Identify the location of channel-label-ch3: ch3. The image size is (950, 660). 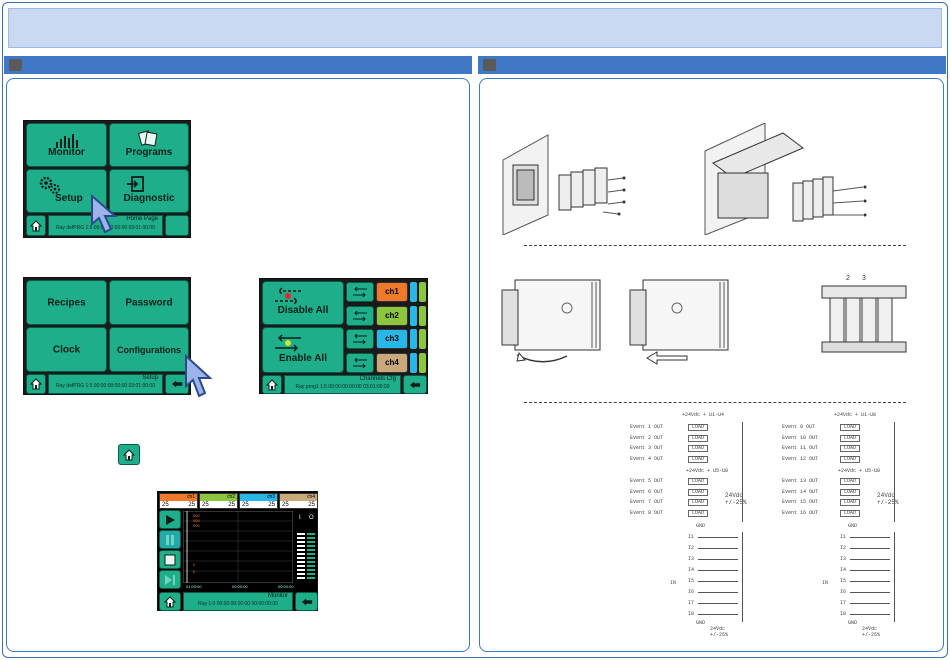
(392, 339).